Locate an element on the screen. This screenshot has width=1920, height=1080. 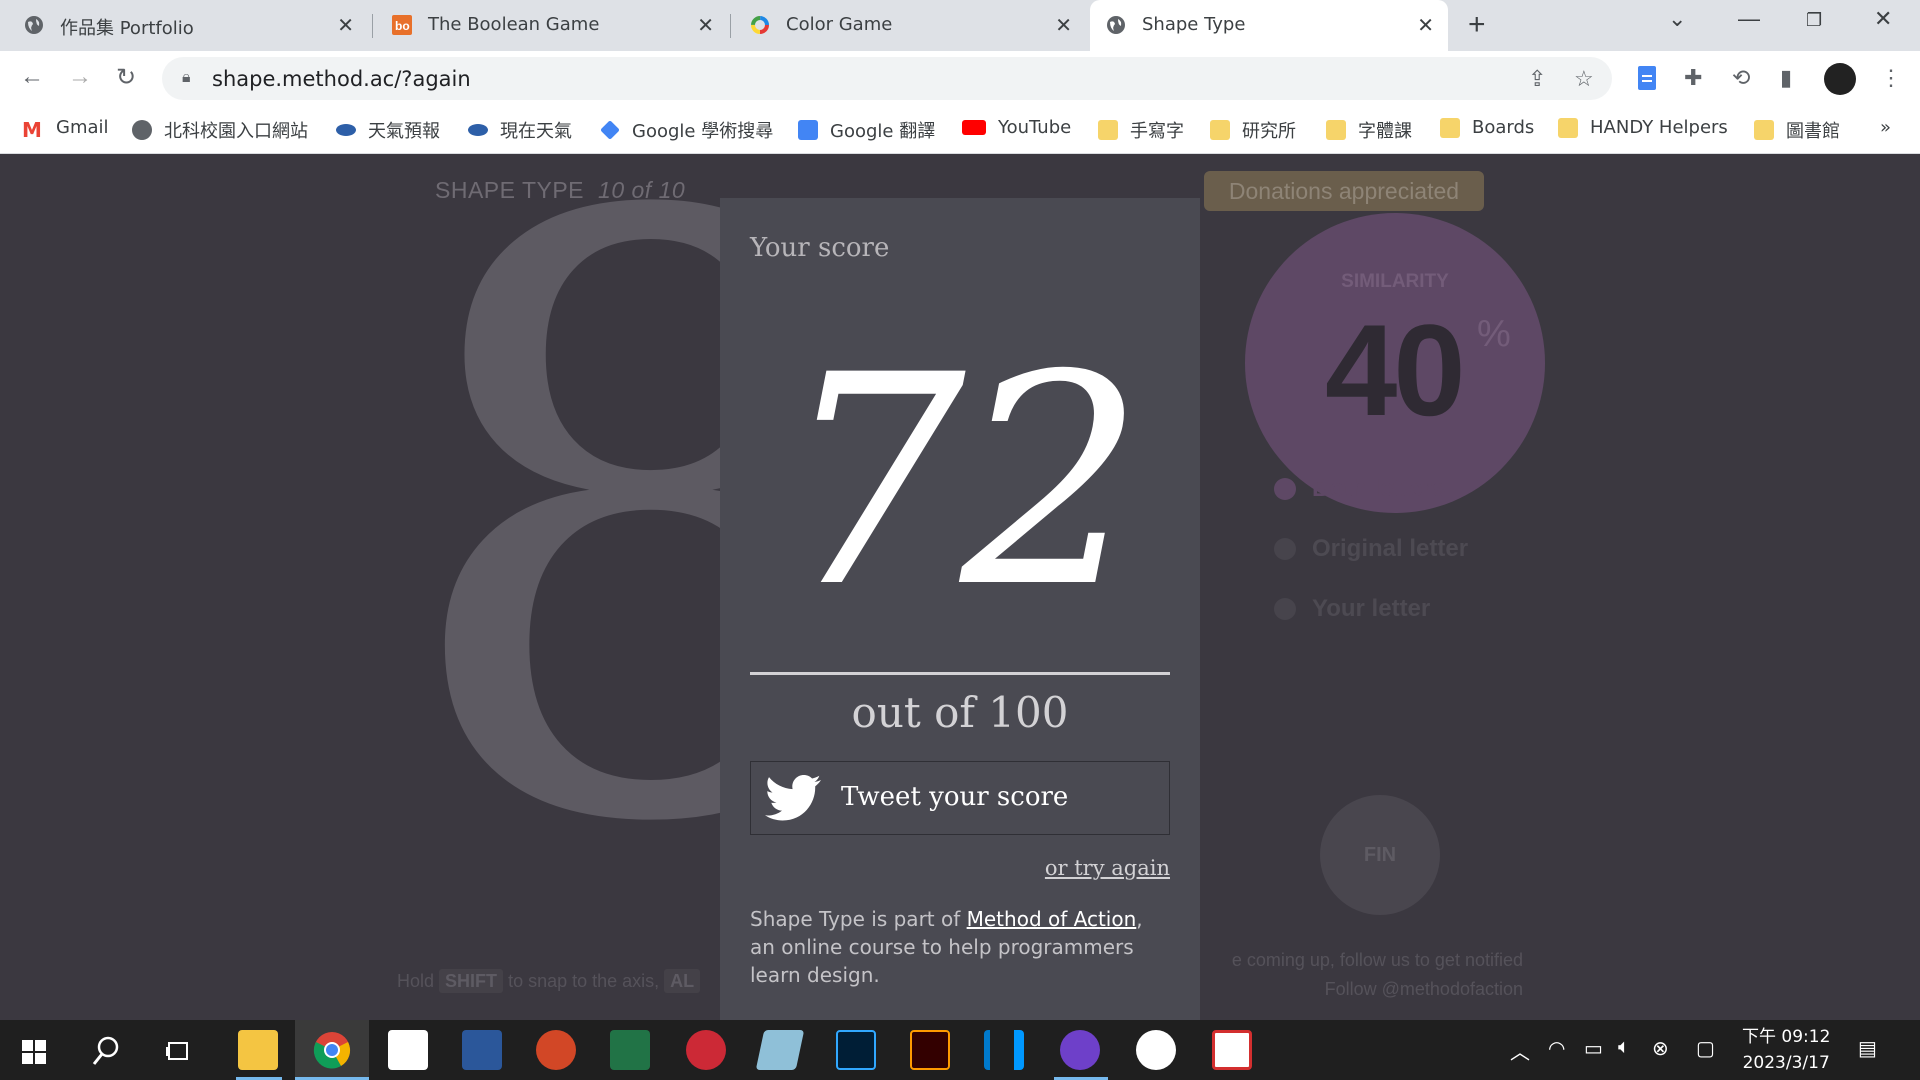
bookmark-folder: 手寫字 is located at coordinates (1141, 130).